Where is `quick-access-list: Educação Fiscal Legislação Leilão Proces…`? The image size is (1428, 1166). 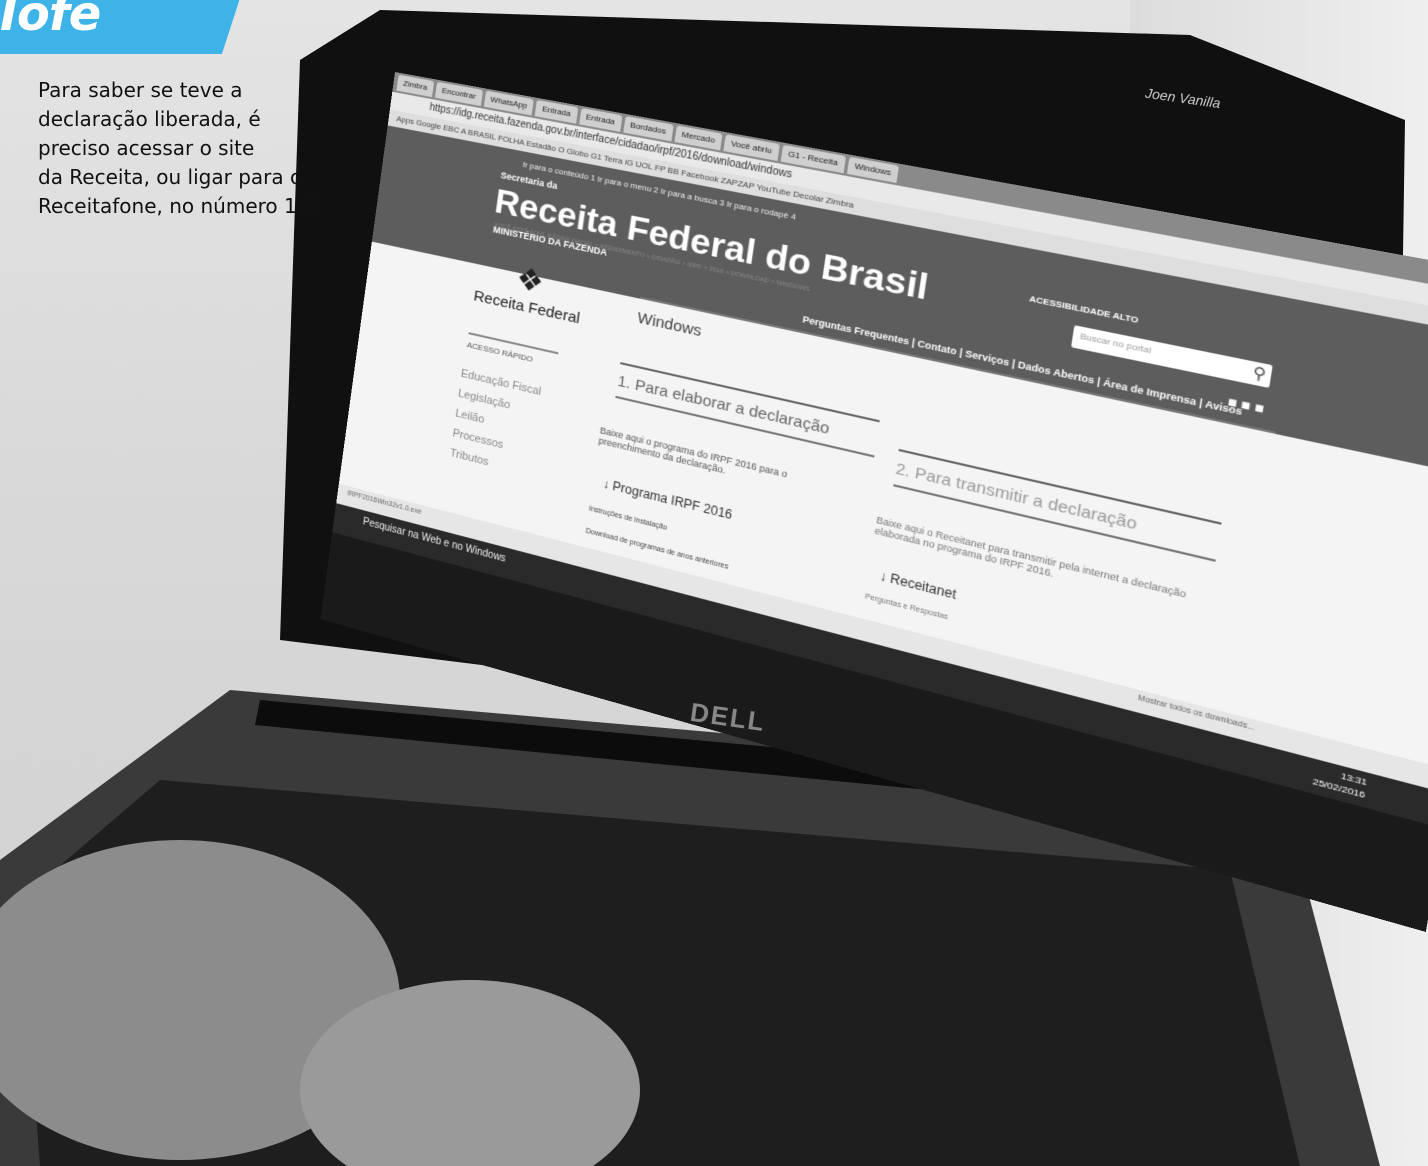
quick-access-list: Educação Fiscal Legislação Leilão Proces… is located at coordinates (496, 423).